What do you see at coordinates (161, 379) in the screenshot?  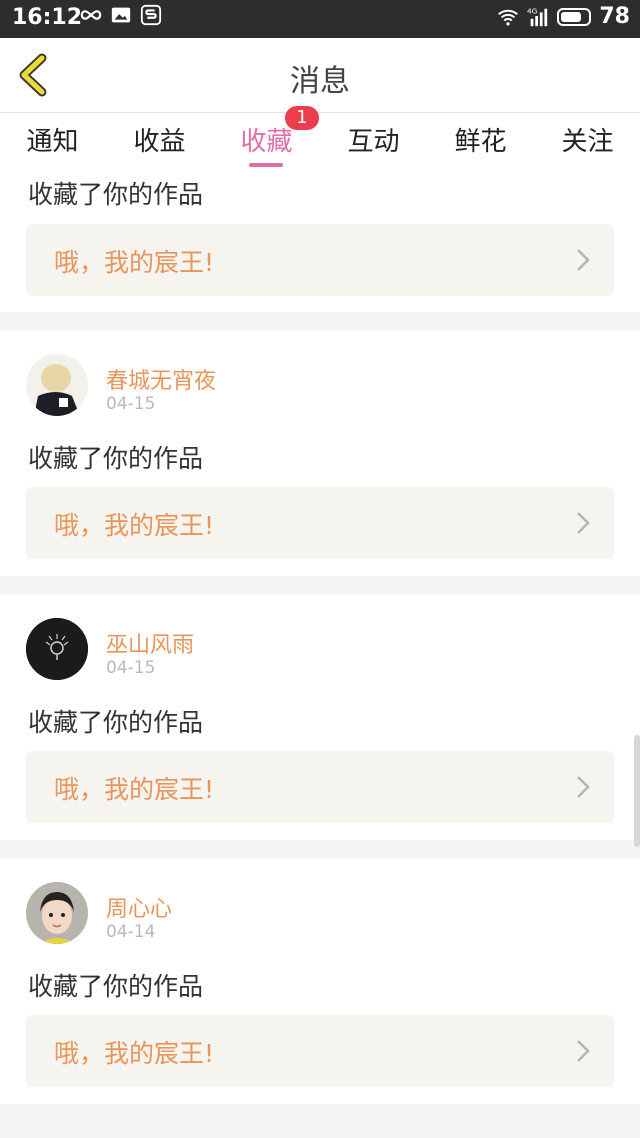 I see `user-name: 春城无宵夜` at bounding box center [161, 379].